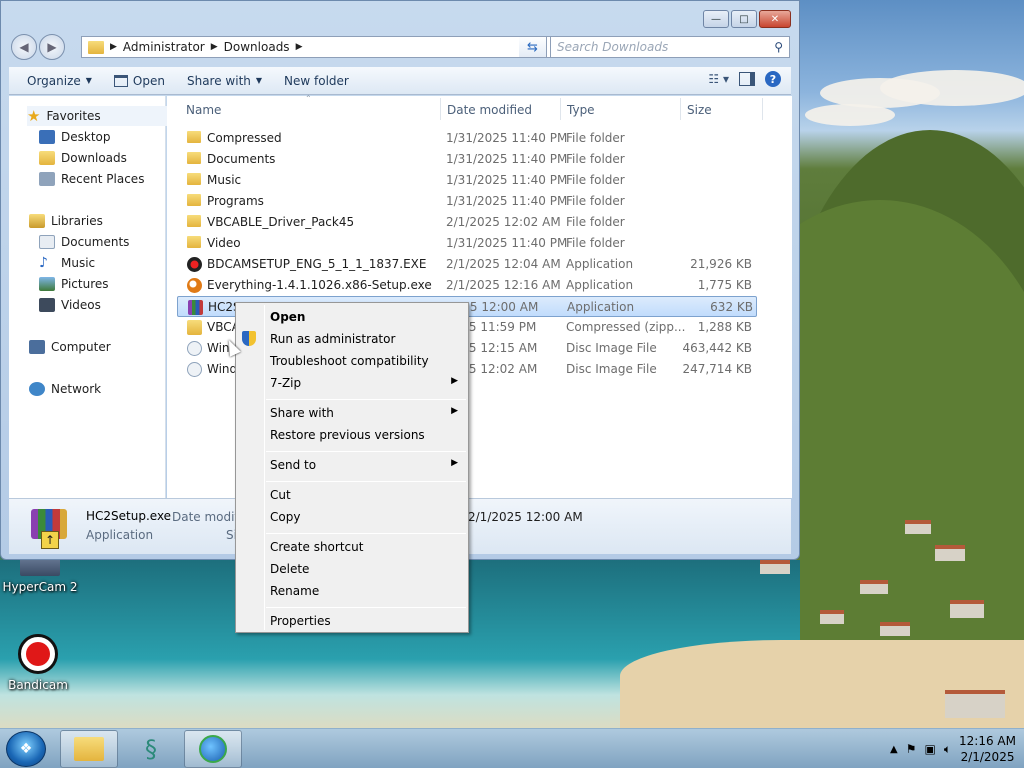 The width and height of the screenshot is (1024, 768). What do you see at coordinates (38, 663) in the screenshot?
I see `desktop-icon-bandicam: Bandicam` at bounding box center [38, 663].